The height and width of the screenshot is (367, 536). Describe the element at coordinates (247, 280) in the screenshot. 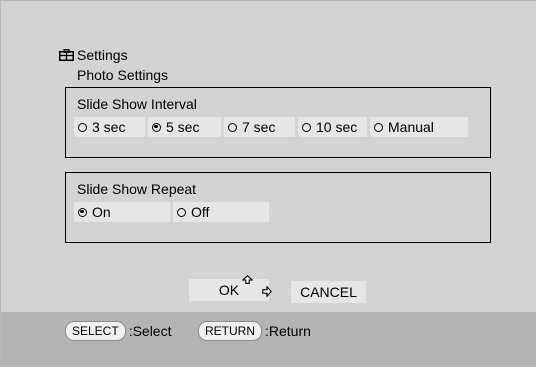

I see `cursor-up-arrow-icon` at that location.